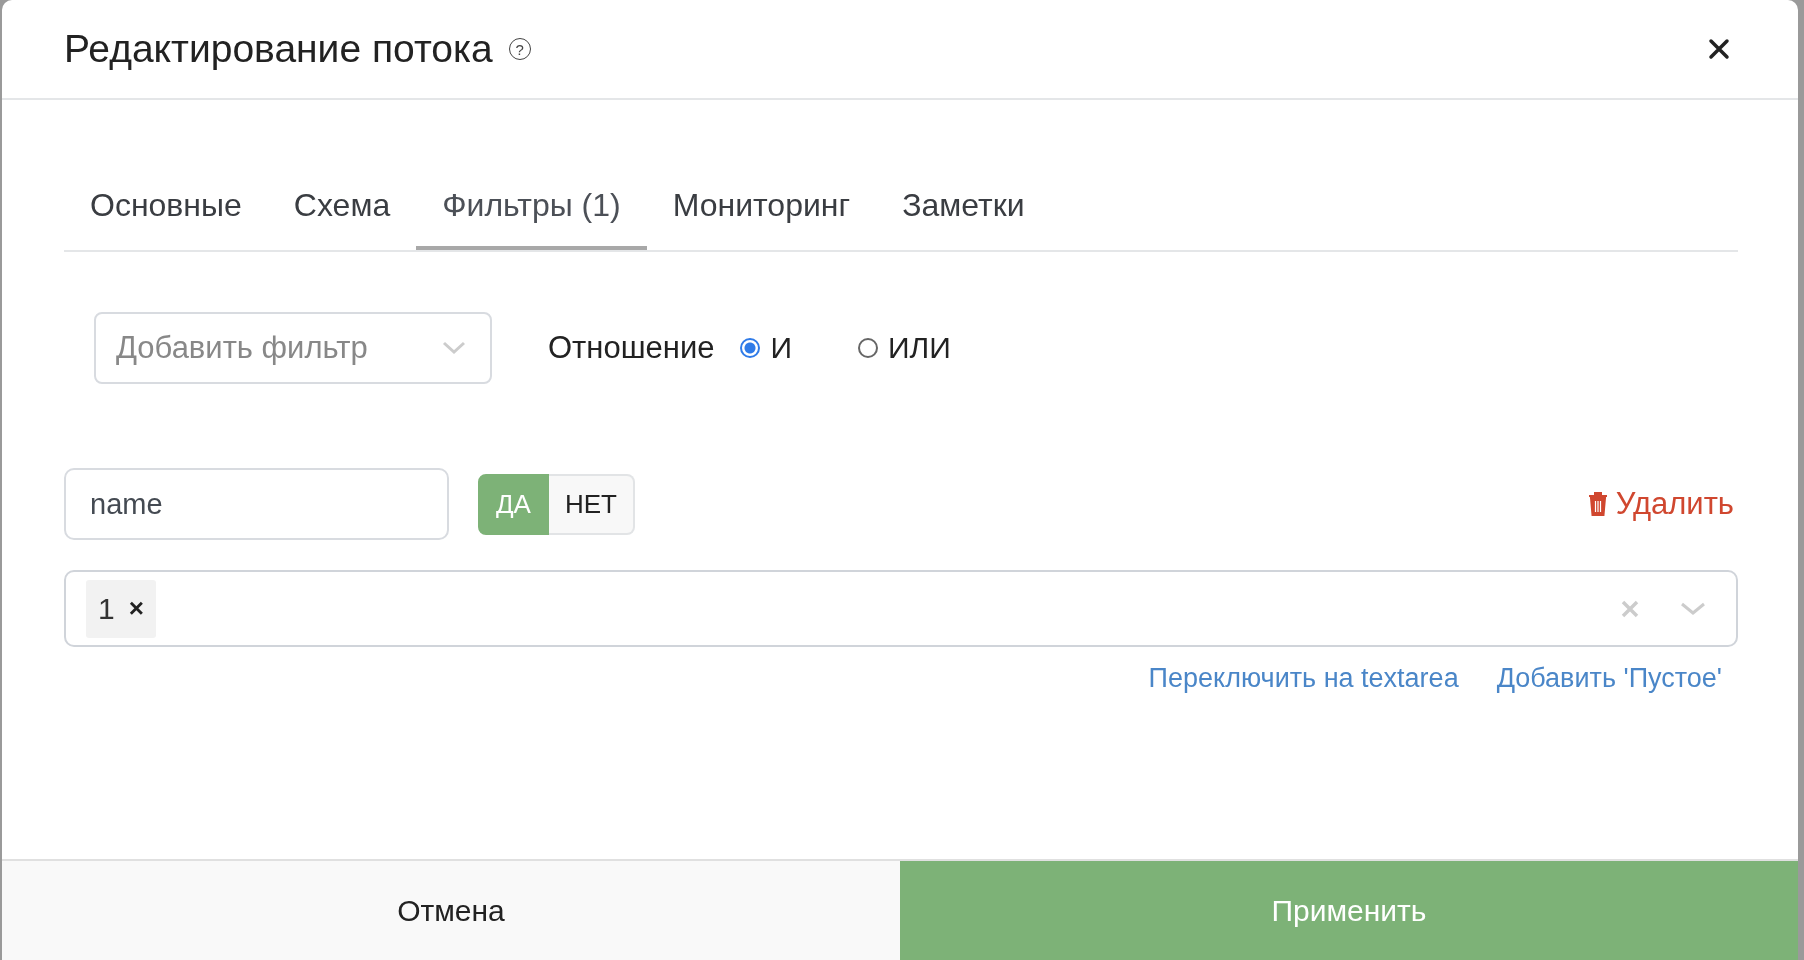 Image resolution: width=1804 pixels, height=960 pixels. Describe the element at coordinates (1719, 49) in the screenshot. I see `close-icon` at that location.